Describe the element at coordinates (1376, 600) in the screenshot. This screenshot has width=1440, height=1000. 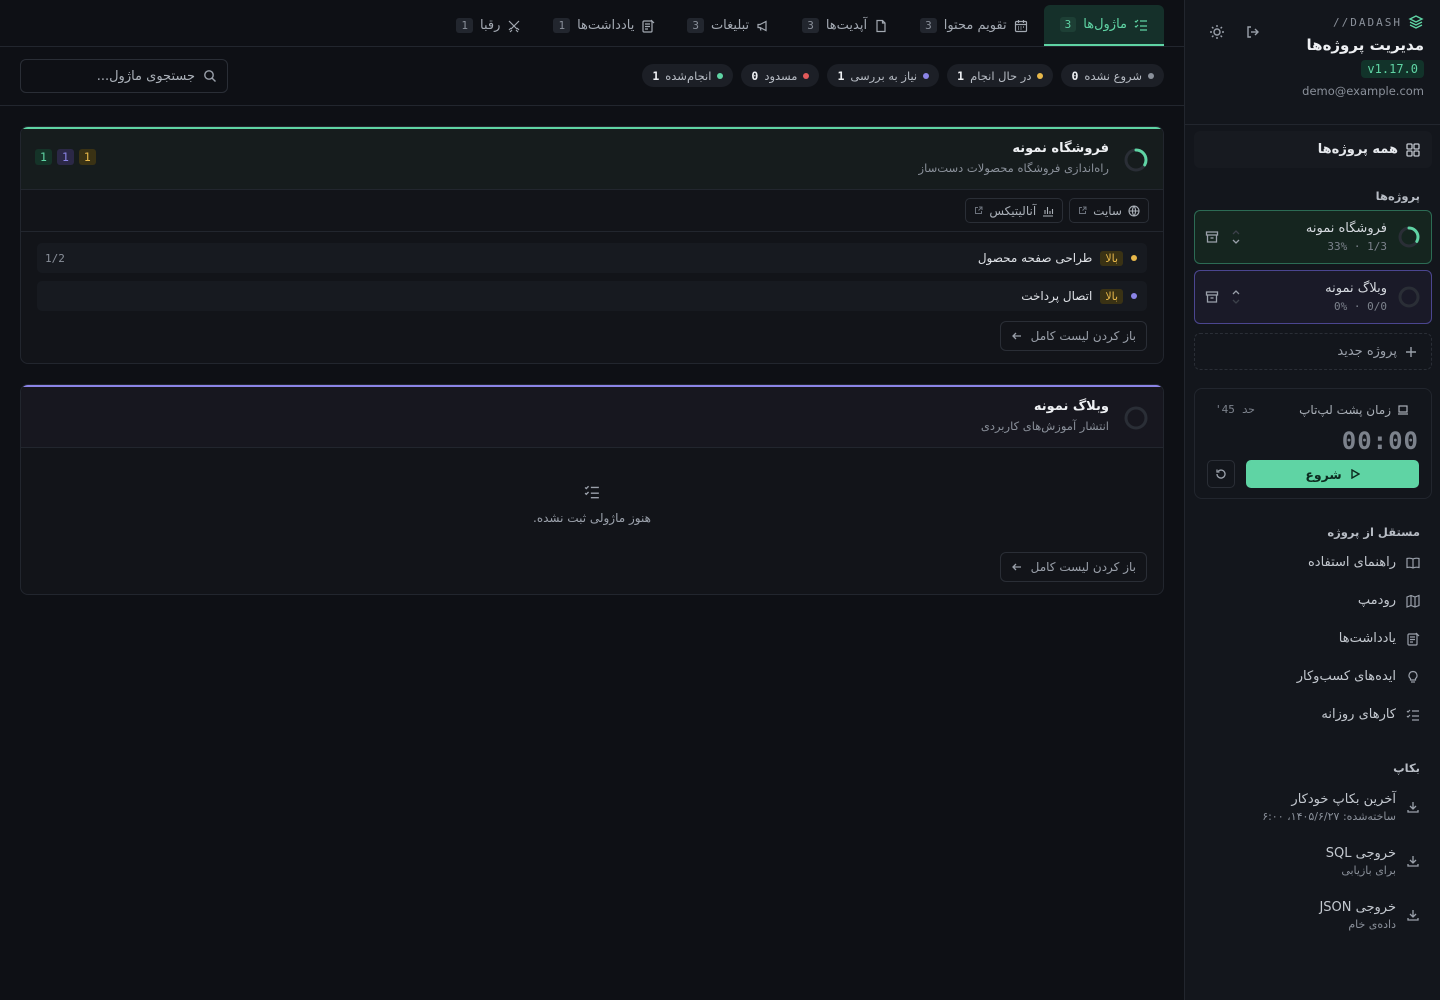
I see `nav-label: رودمپ` at that location.